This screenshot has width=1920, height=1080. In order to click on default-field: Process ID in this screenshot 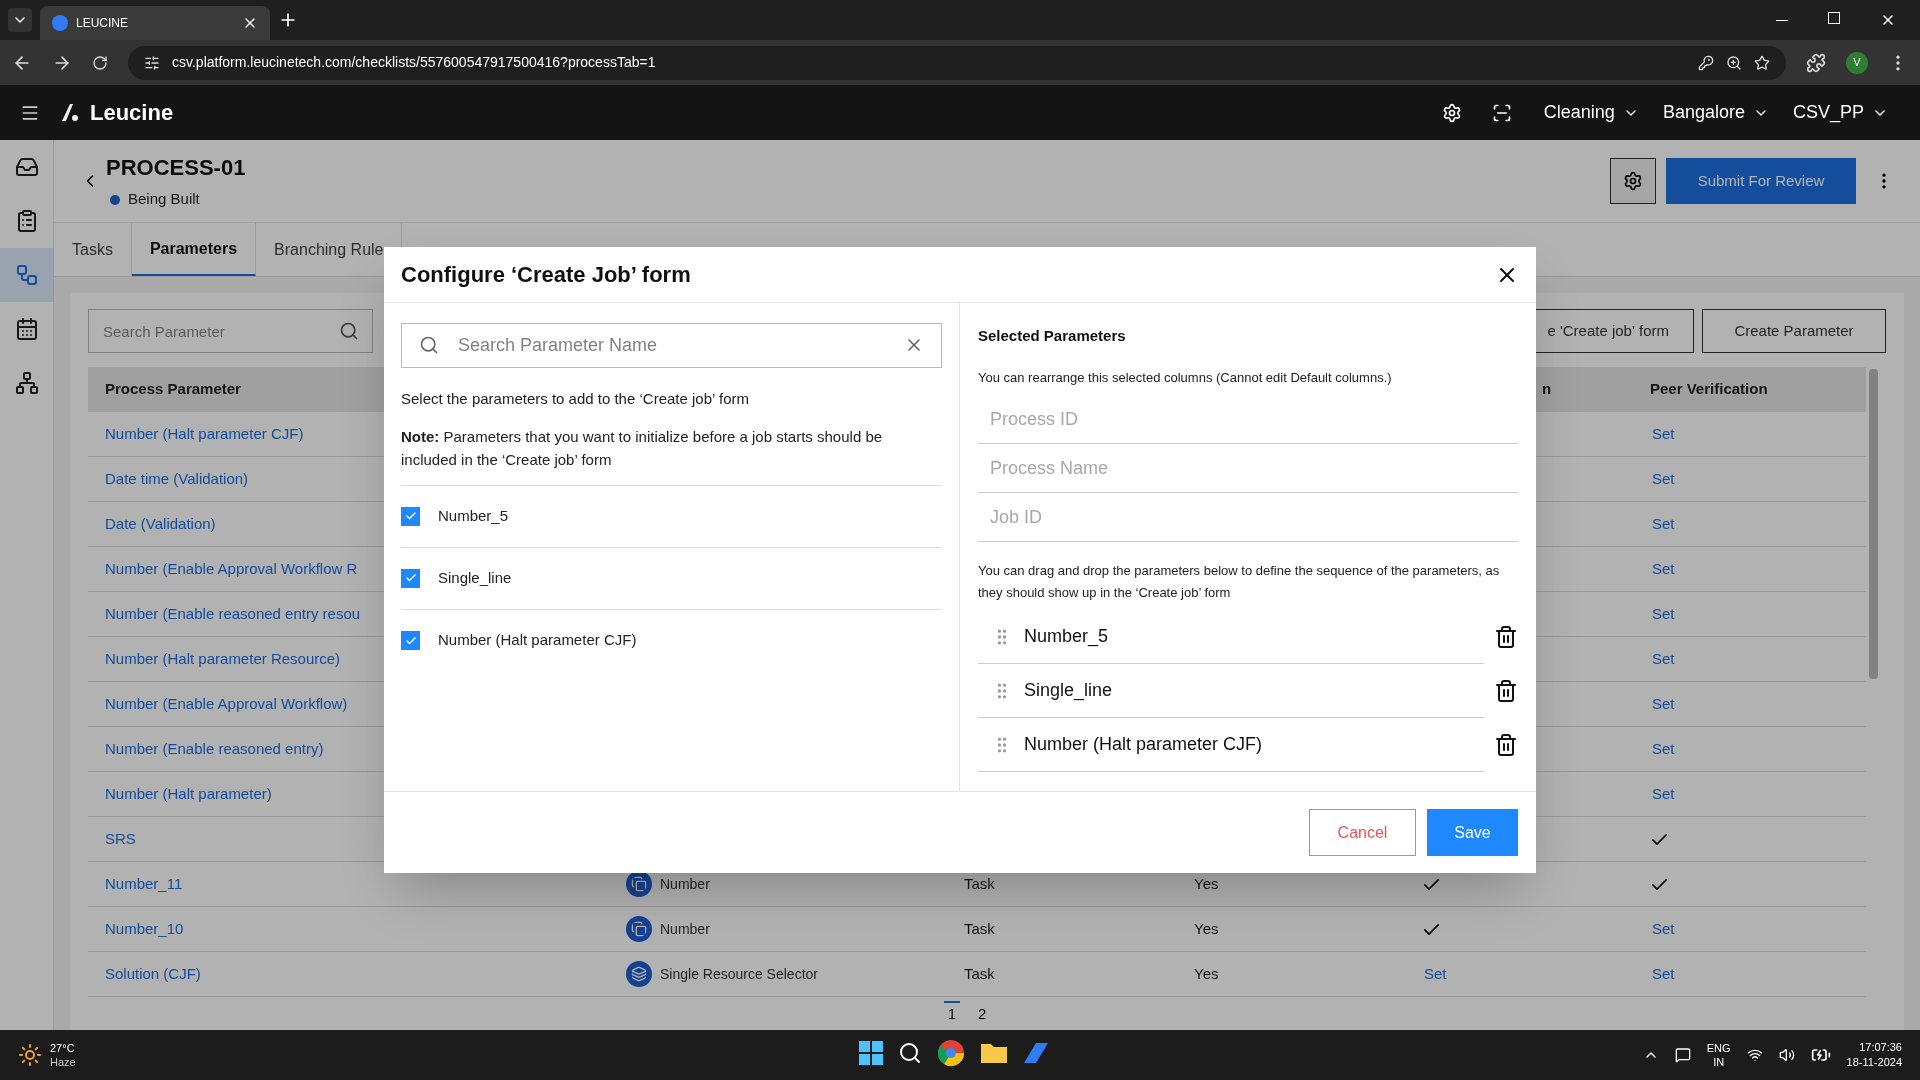, I will do `click(1248, 419)`.